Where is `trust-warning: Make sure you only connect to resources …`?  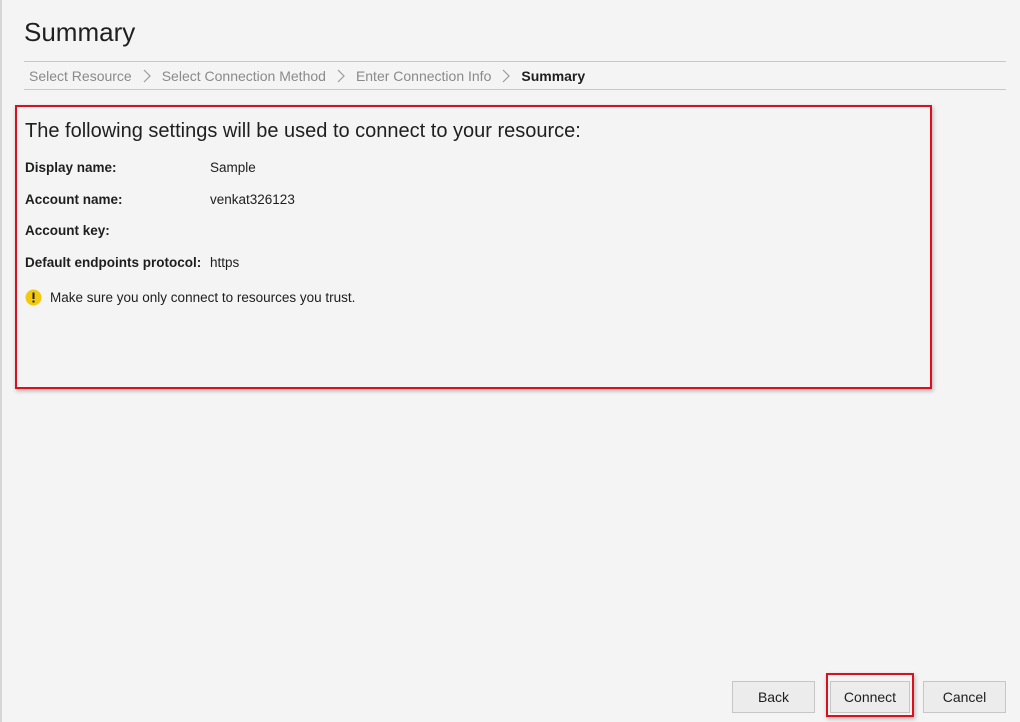
trust-warning: Make sure you only connect to resources … is located at coordinates (190, 297).